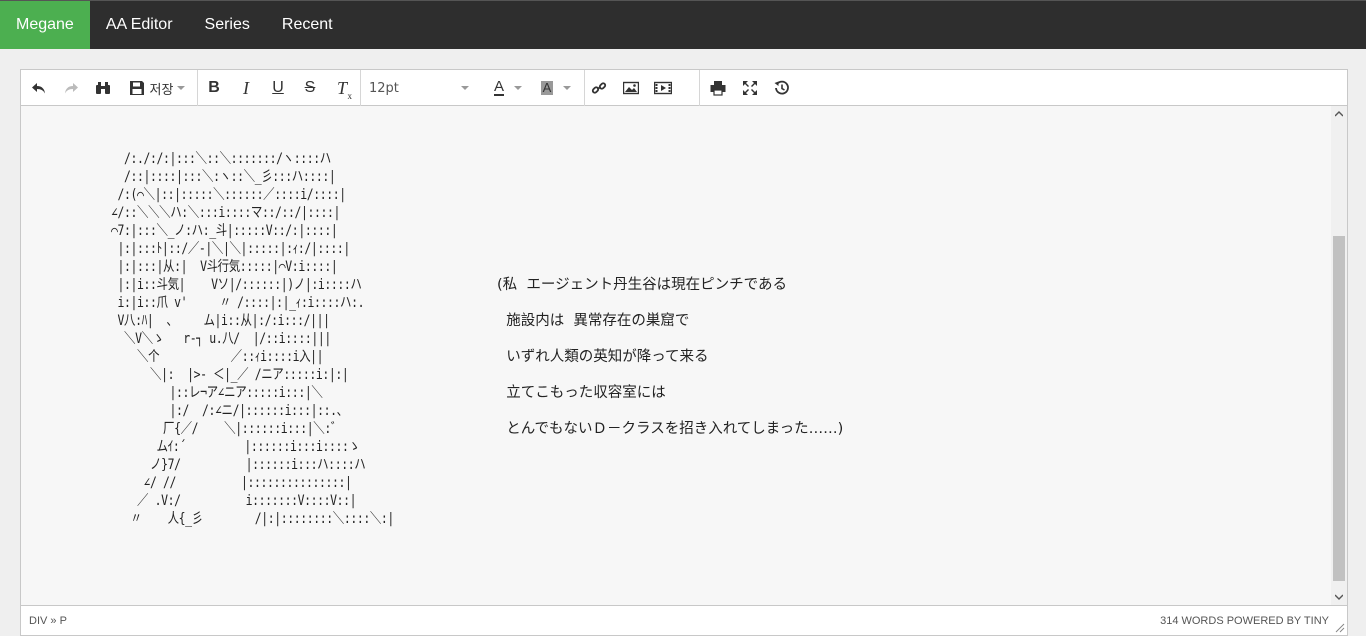 The width and height of the screenshot is (1366, 636). What do you see at coordinates (227, 24) in the screenshot?
I see `nav-item-series: Series` at bounding box center [227, 24].